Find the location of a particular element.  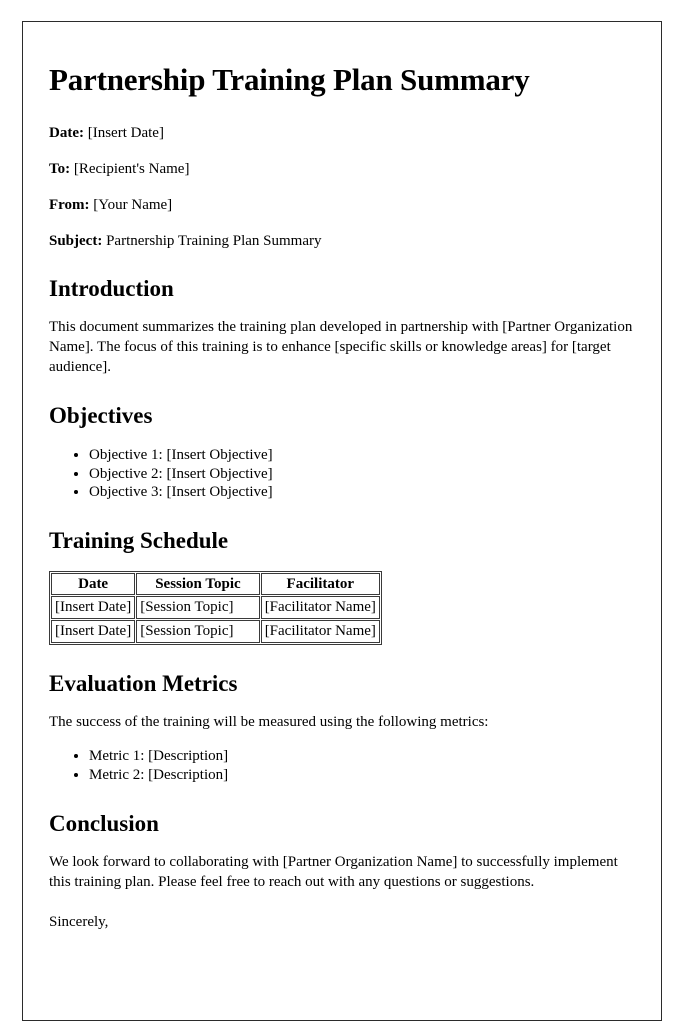

table-header-row: Date Session Topic Facilitator is located at coordinates (215, 584).